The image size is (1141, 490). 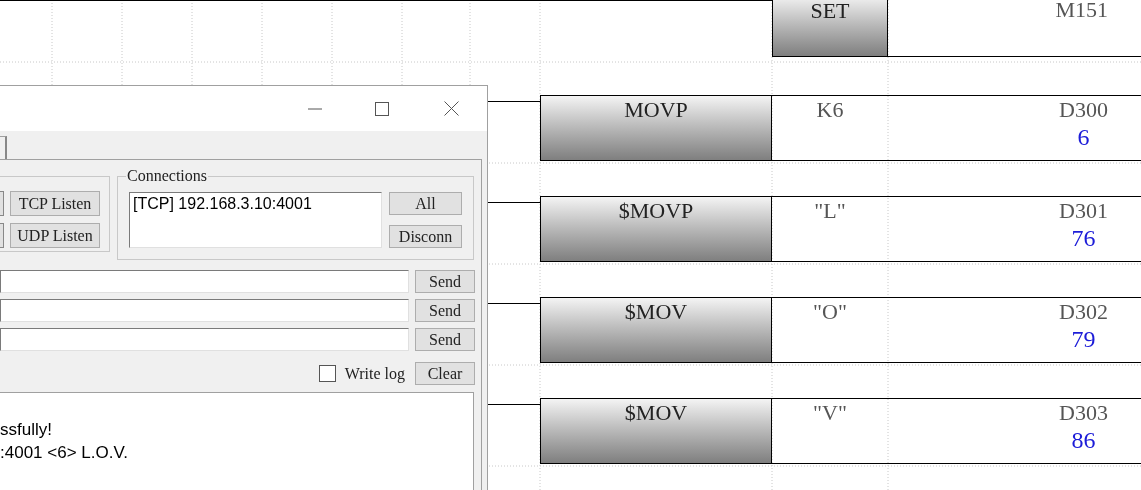 I want to click on group-title: Connections, so click(x=167, y=176).